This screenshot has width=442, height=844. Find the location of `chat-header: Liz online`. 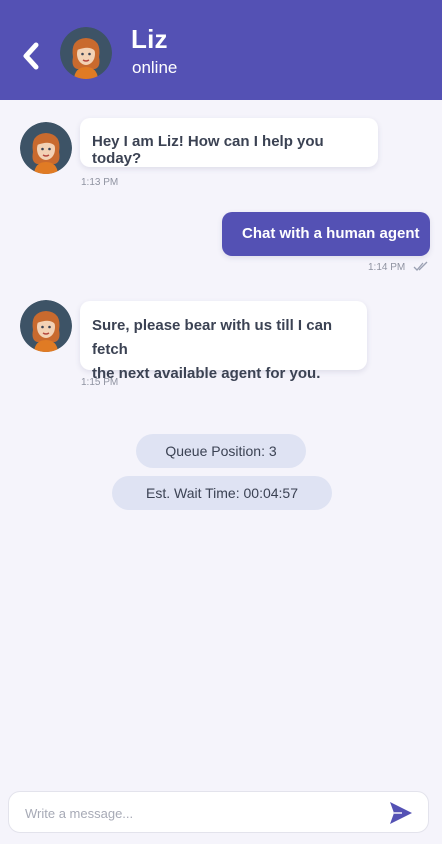

chat-header: Liz online is located at coordinates (221, 50).